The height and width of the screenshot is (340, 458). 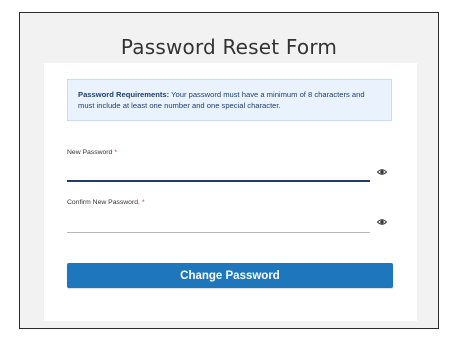 What do you see at coordinates (218, 171) in the screenshot?
I see `new-password-input` at bounding box center [218, 171].